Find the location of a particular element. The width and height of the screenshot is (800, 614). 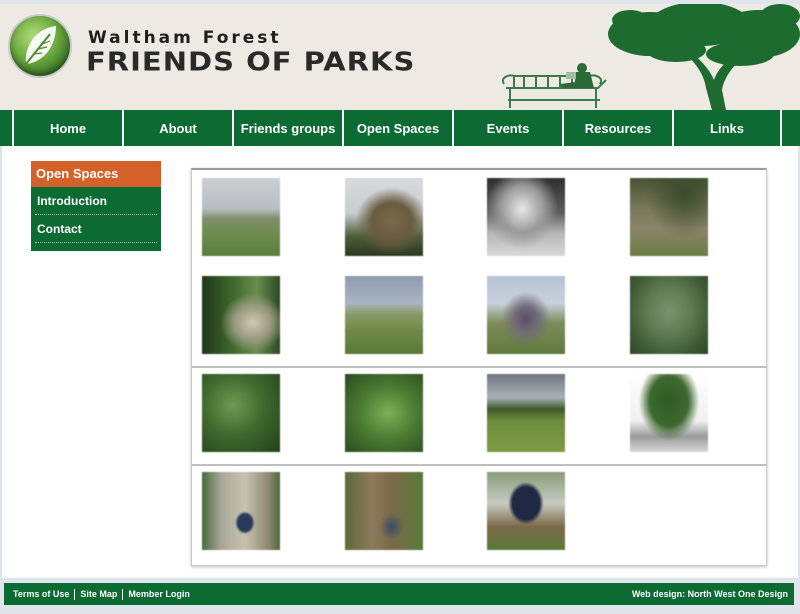

nav-links: Links is located at coordinates (727, 128).